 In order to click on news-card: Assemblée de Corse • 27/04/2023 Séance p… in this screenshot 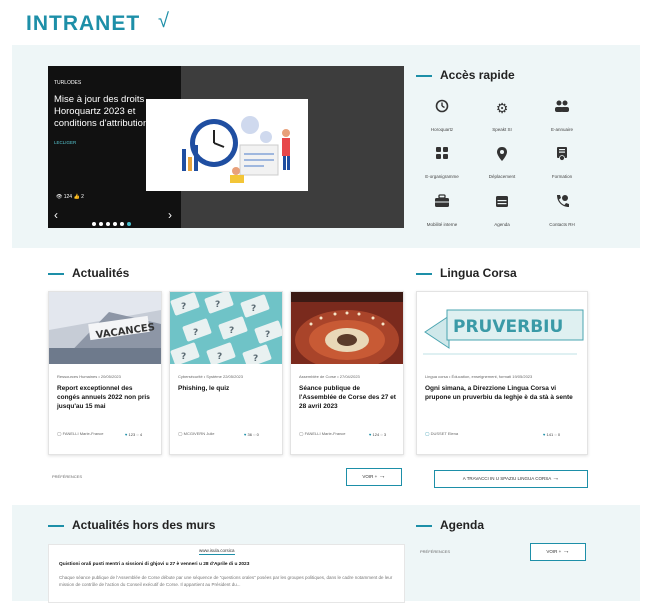, I will do `click(347, 373)`.